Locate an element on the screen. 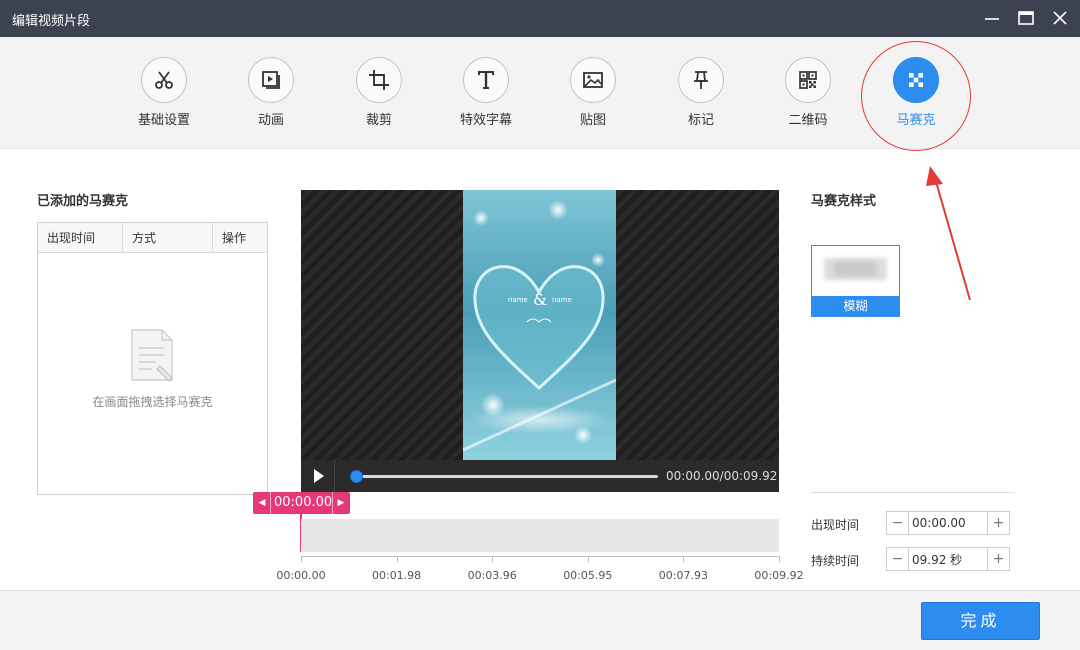  tab-crop: 裁剪 is located at coordinates (379, 97).